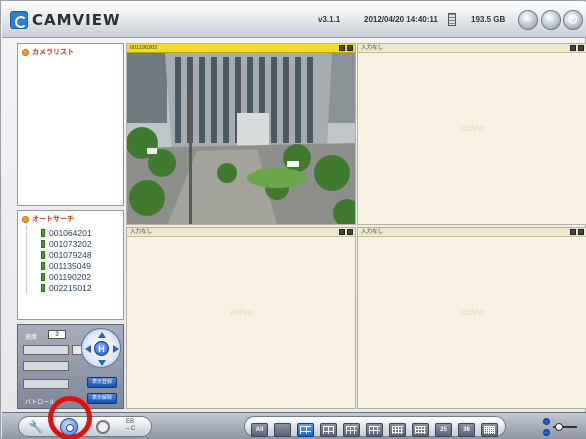 The height and width of the screenshot is (439, 586). I want to click on app-logo: CAMVIEW, so click(65, 20).